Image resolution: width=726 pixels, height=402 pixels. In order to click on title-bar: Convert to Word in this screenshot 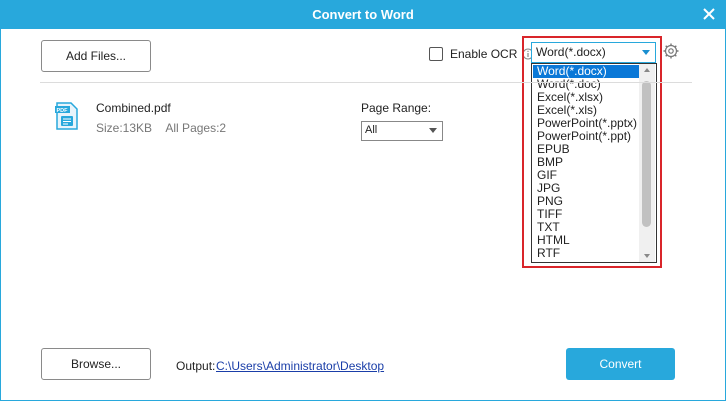, I will do `click(363, 14)`.